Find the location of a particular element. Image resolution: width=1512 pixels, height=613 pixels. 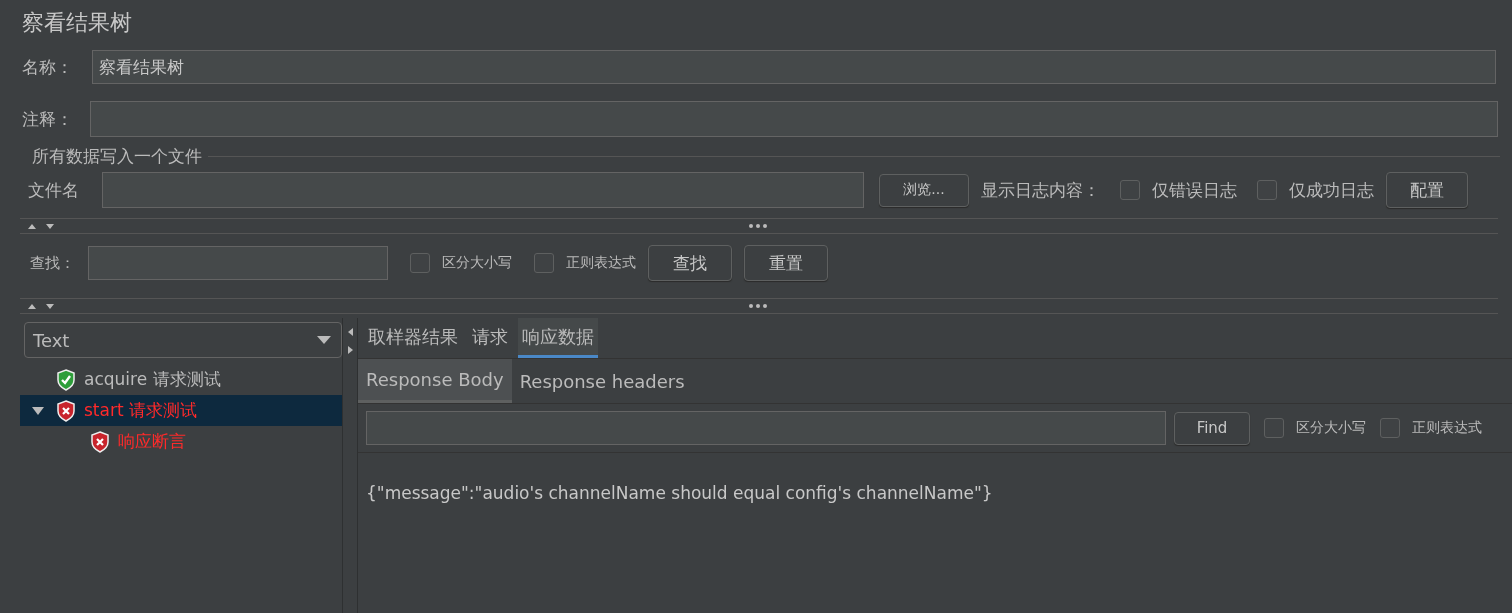

checkbox-label: 仅成功日志 is located at coordinates (1331, 190).